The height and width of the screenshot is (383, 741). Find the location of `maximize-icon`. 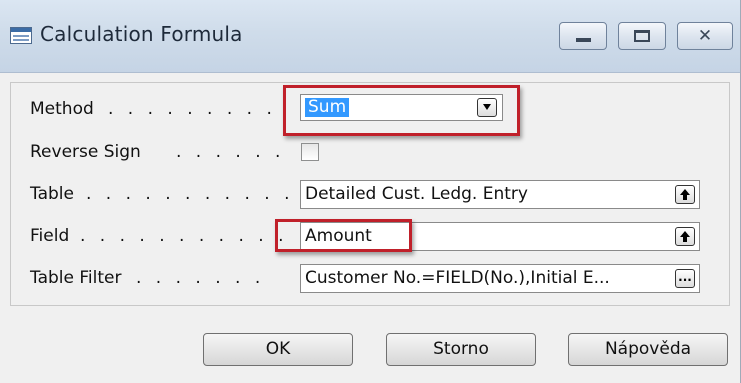

maximize-icon is located at coordinates (642, 36).